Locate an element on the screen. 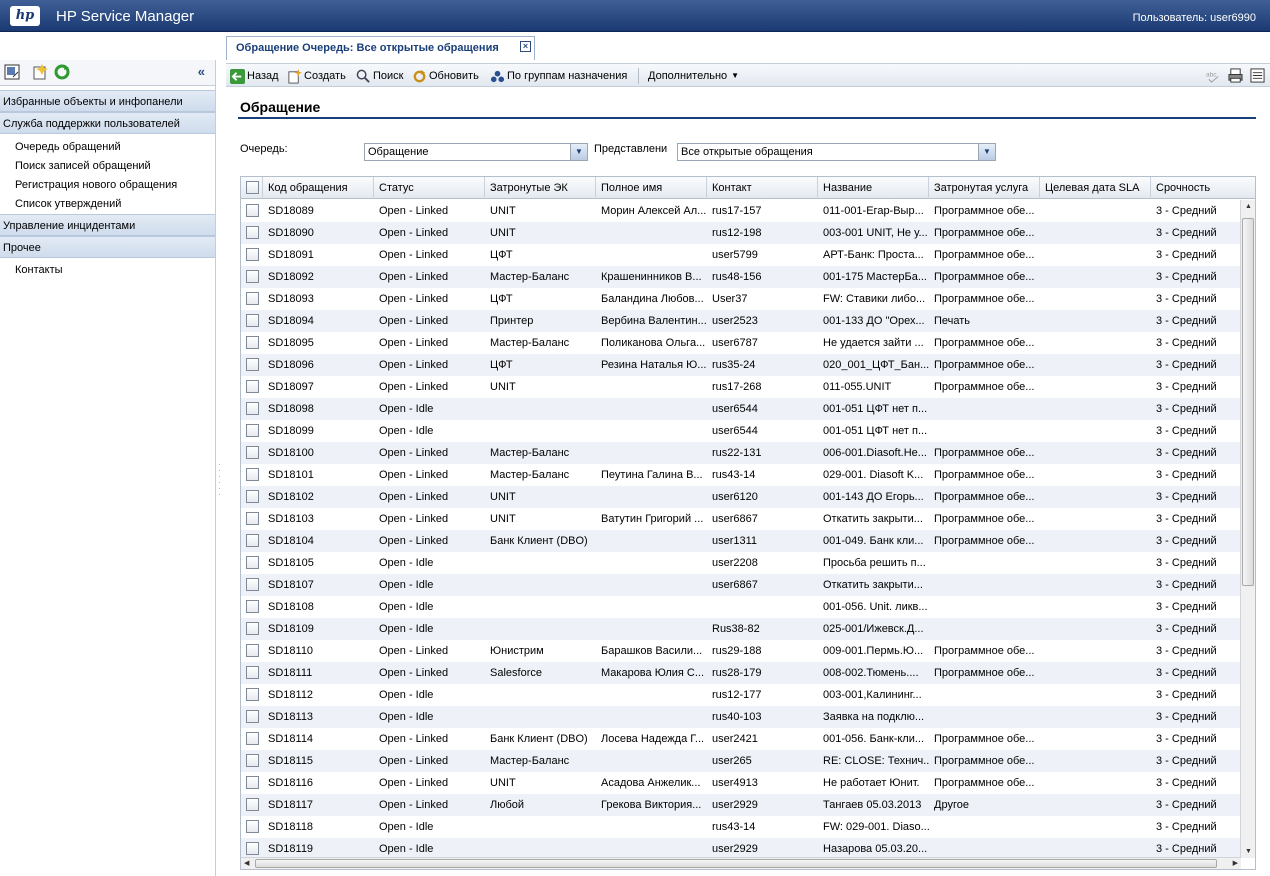 The height and width of the screenshot is (876, 1270). horizontal-scrollbar: ◀ ▶ is located at coordinates (741, 863).